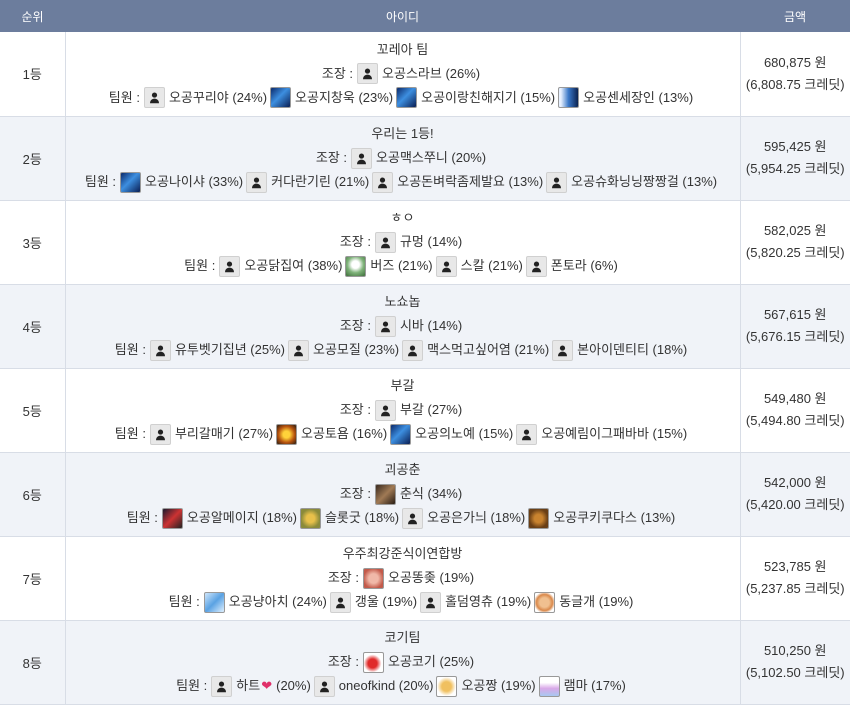 The height and width of the screenshot is (705, 850). Describe the element at coordinates (795, 399) in the screenshot. I see `amount-value: 549,480 원` at that location.